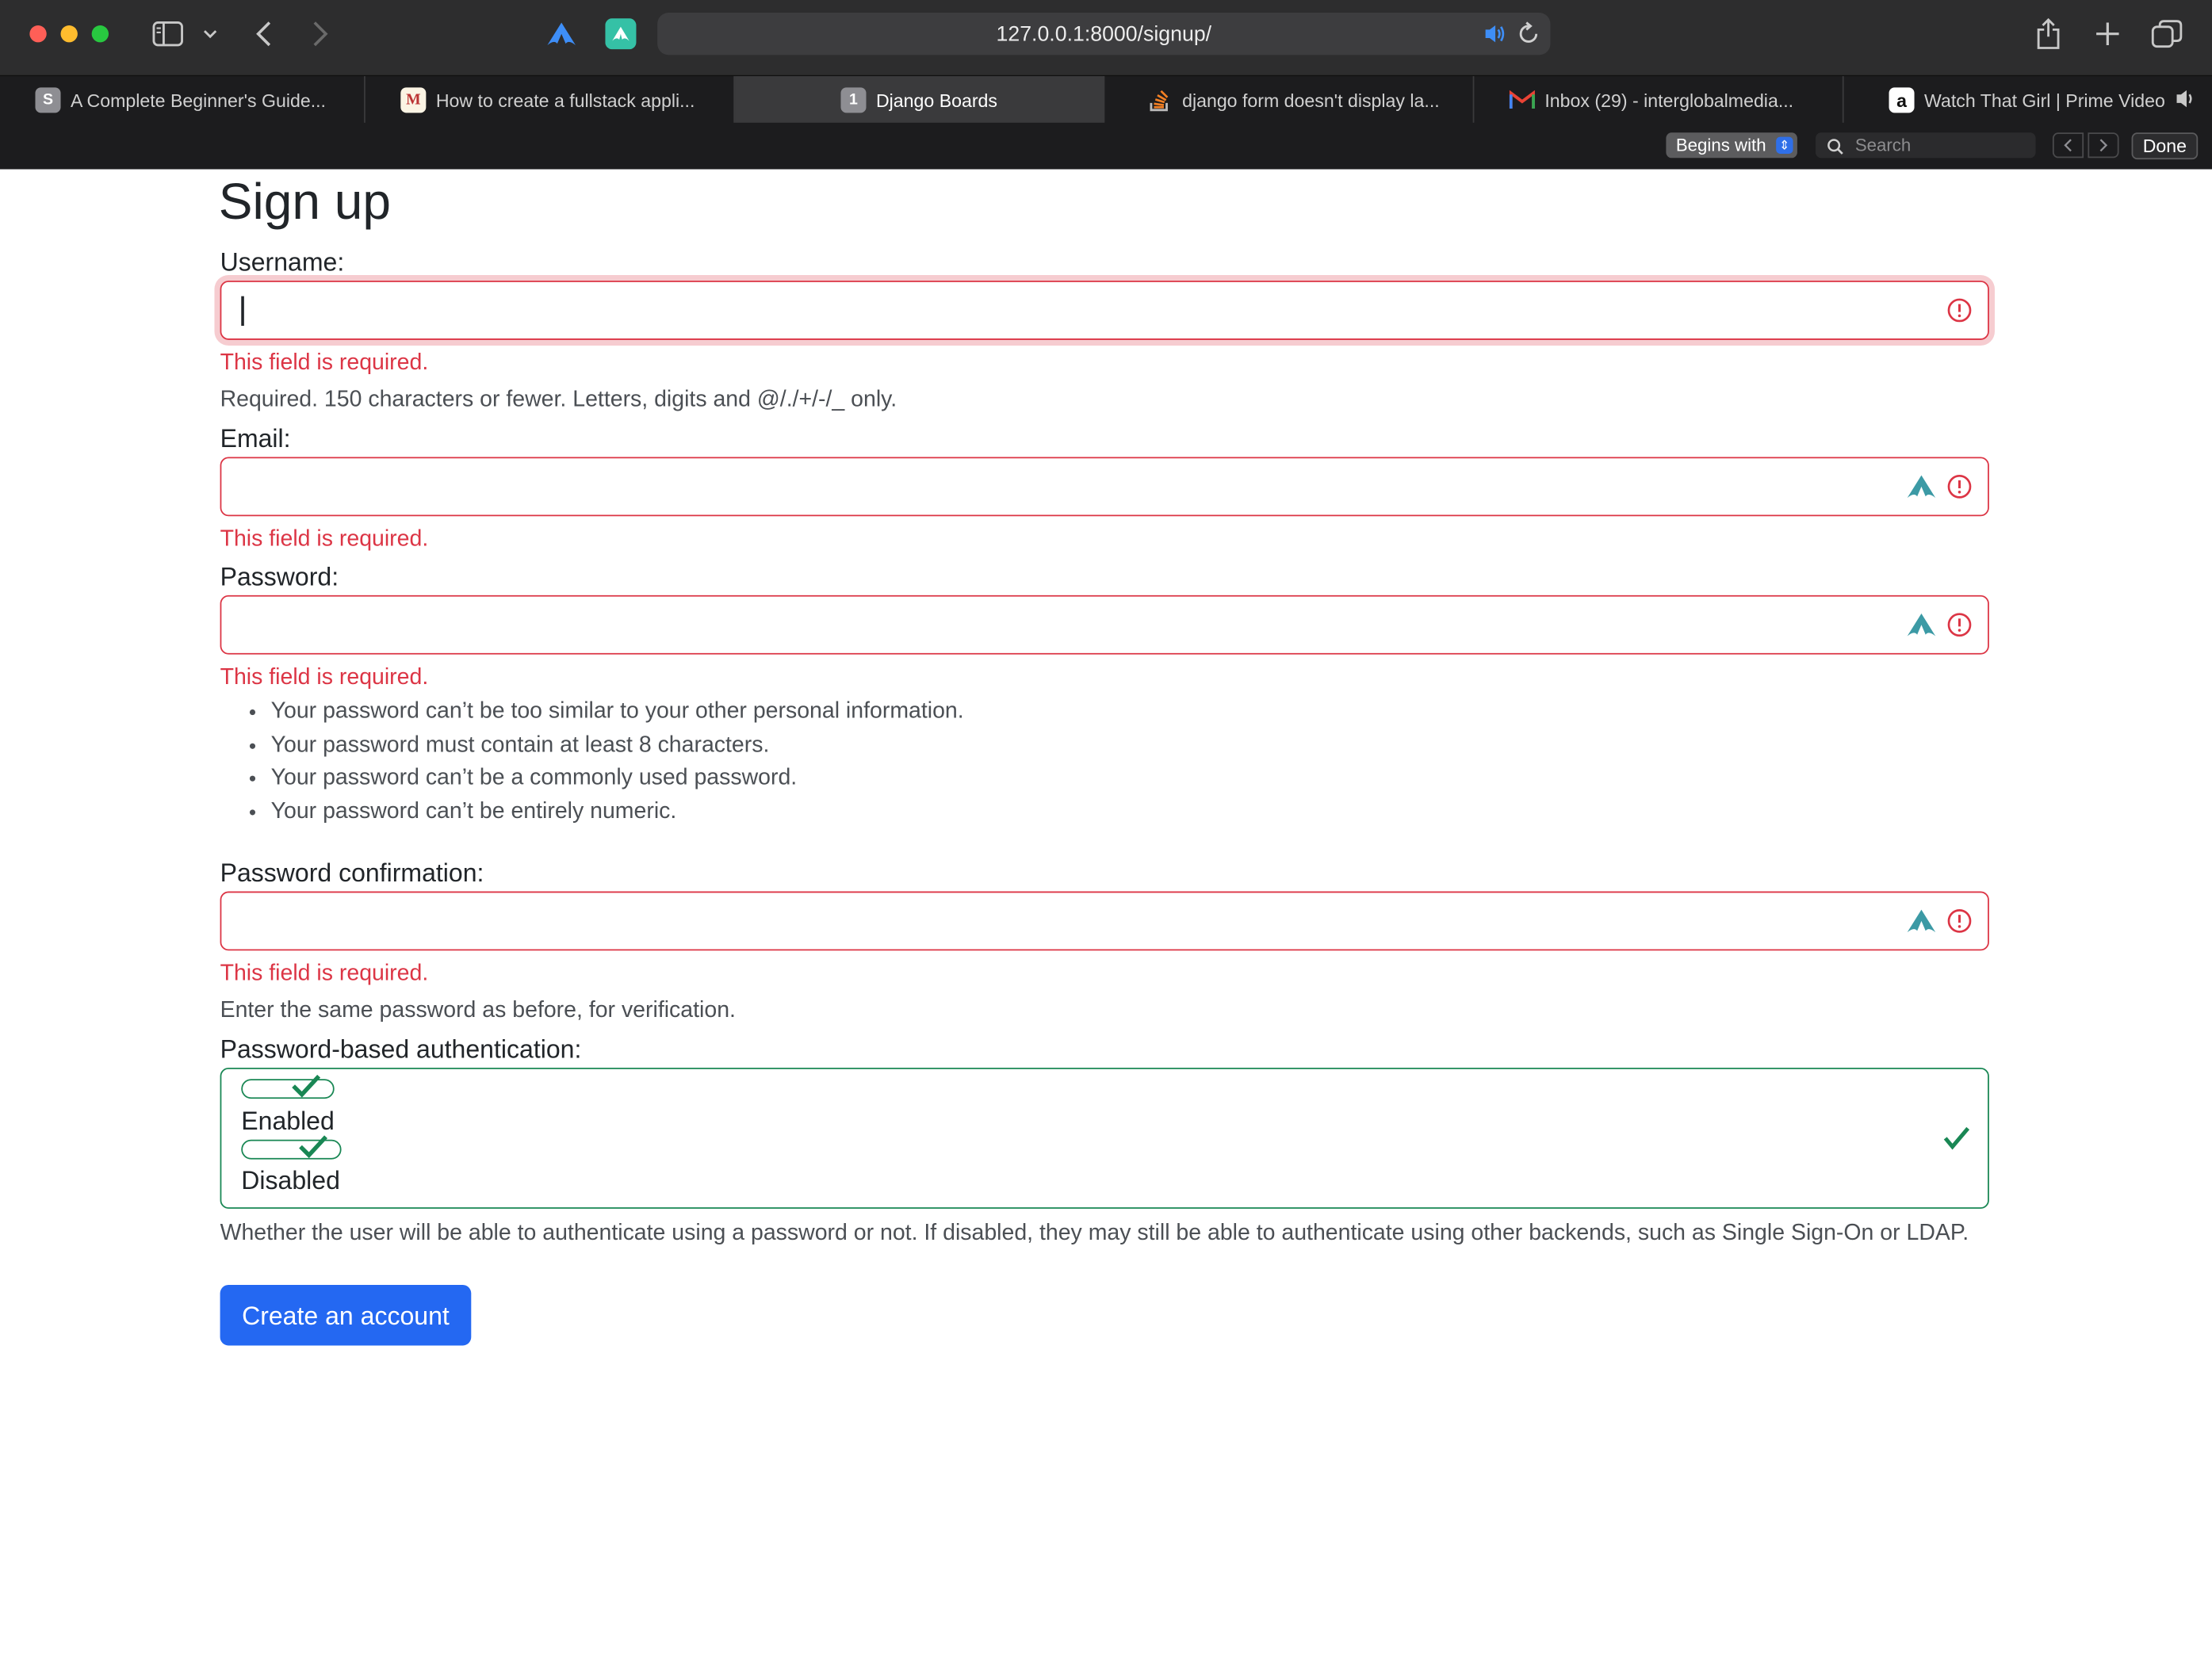 The height and width of the screenshot is (1663, 2212). I want to click on email-input, so click(1104, 487).